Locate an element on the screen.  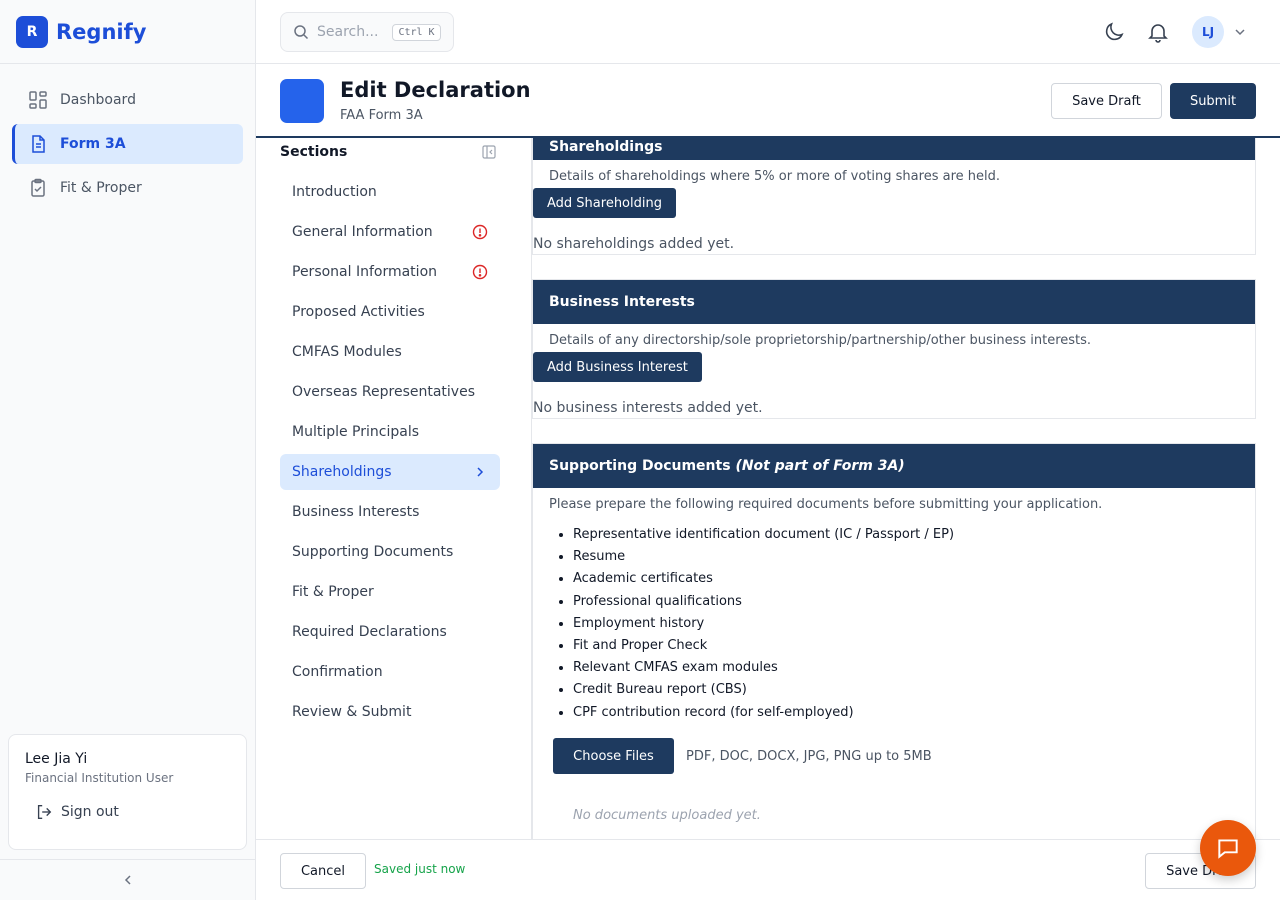
document-icon is located at coordinates (38, 144).